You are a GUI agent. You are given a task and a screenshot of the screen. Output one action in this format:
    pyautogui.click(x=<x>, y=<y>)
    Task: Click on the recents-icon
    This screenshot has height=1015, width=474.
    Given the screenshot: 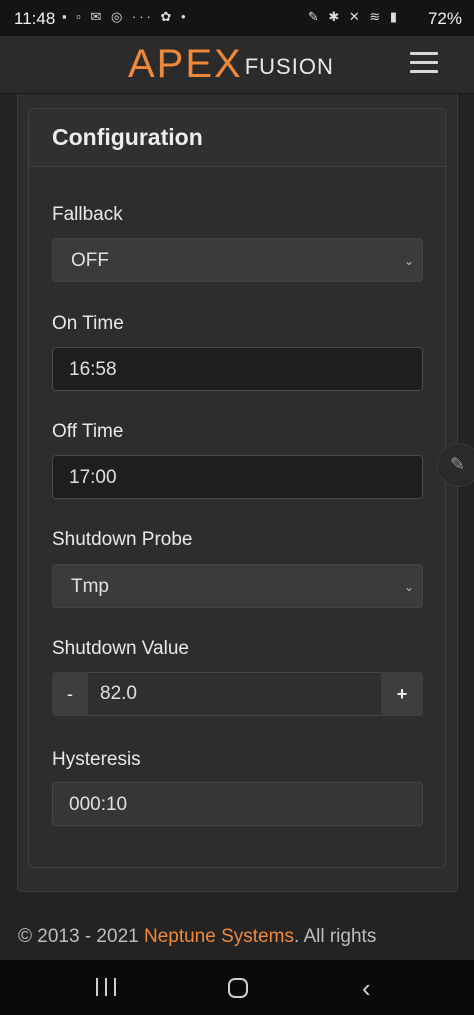 What is the action you would take?
    pyautogui.click(x=107, y=988)
    